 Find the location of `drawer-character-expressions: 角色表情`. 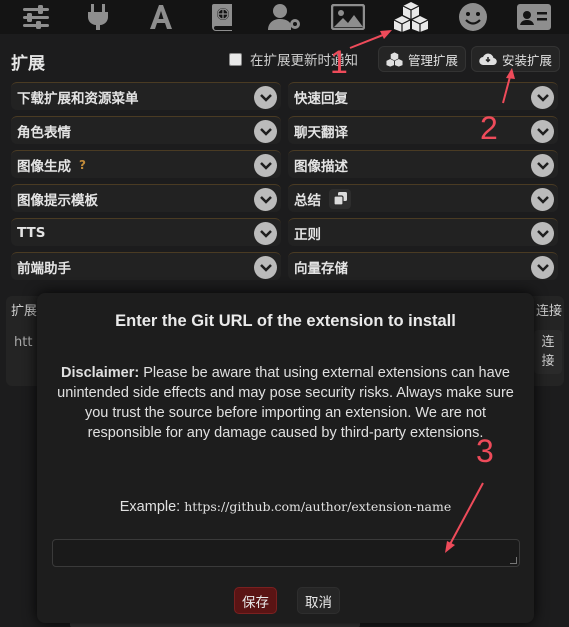

drawer-character-expressions: 角色表情 is located at coordinates (146, 130).